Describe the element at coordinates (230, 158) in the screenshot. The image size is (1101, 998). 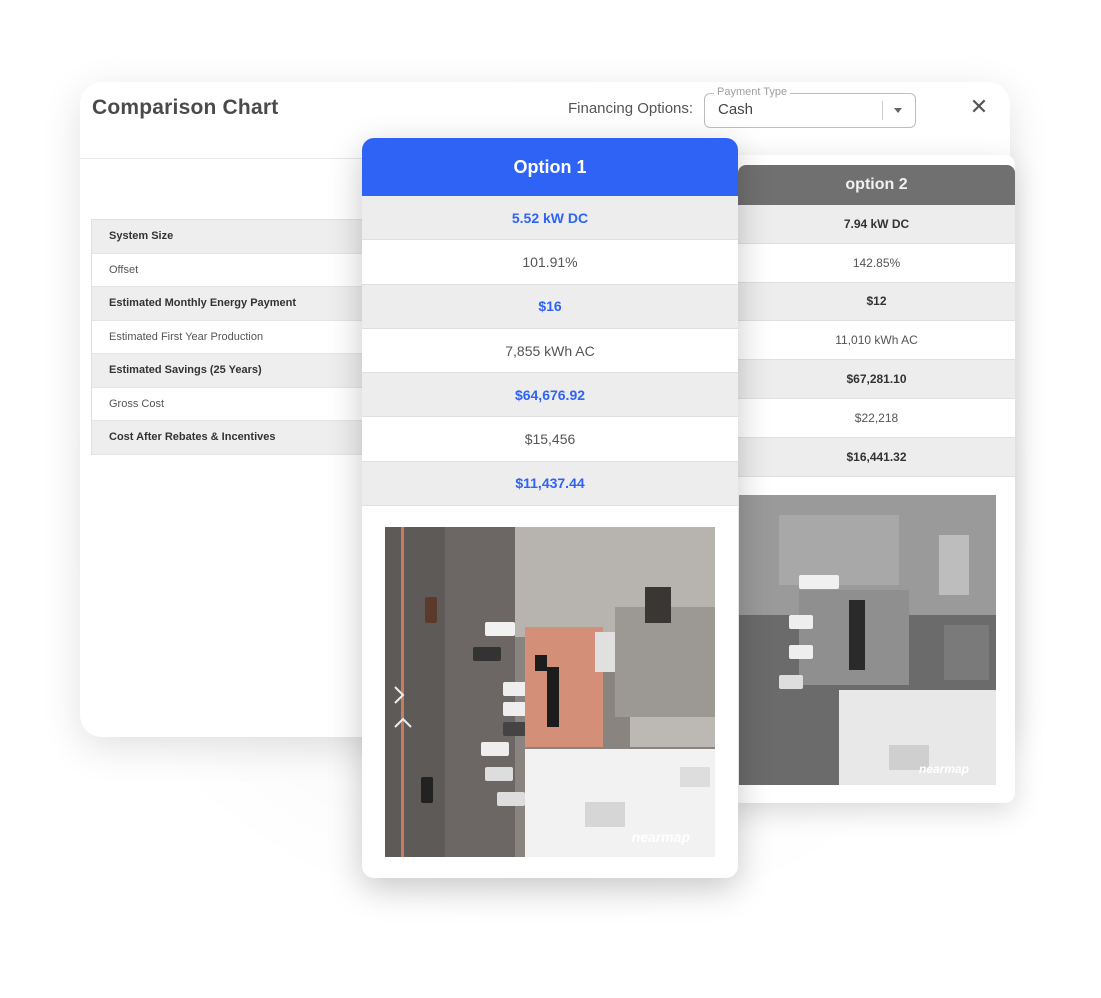
I see `header-divider` at that location.